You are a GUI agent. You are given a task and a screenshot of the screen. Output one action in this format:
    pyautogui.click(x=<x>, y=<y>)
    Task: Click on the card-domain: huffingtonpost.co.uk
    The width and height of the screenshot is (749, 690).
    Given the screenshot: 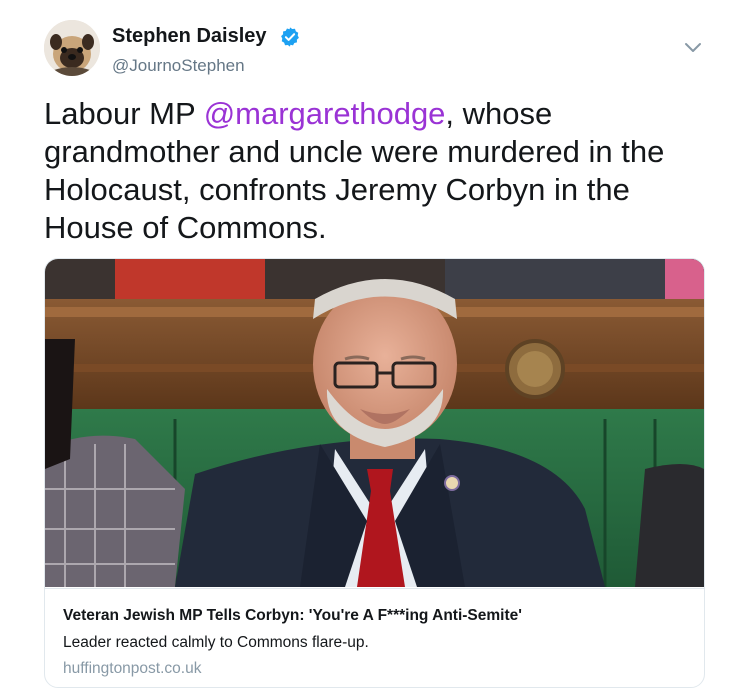 What is the action you would take?
    pyautogui.click(x=132, y=669)
    